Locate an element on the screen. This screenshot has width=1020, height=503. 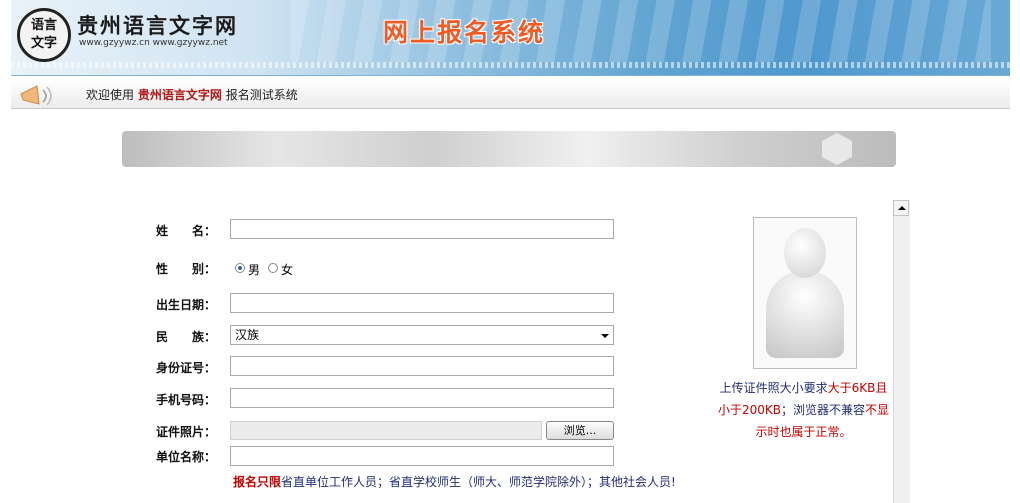
photo-file-input is located at coordinates (386, 430).